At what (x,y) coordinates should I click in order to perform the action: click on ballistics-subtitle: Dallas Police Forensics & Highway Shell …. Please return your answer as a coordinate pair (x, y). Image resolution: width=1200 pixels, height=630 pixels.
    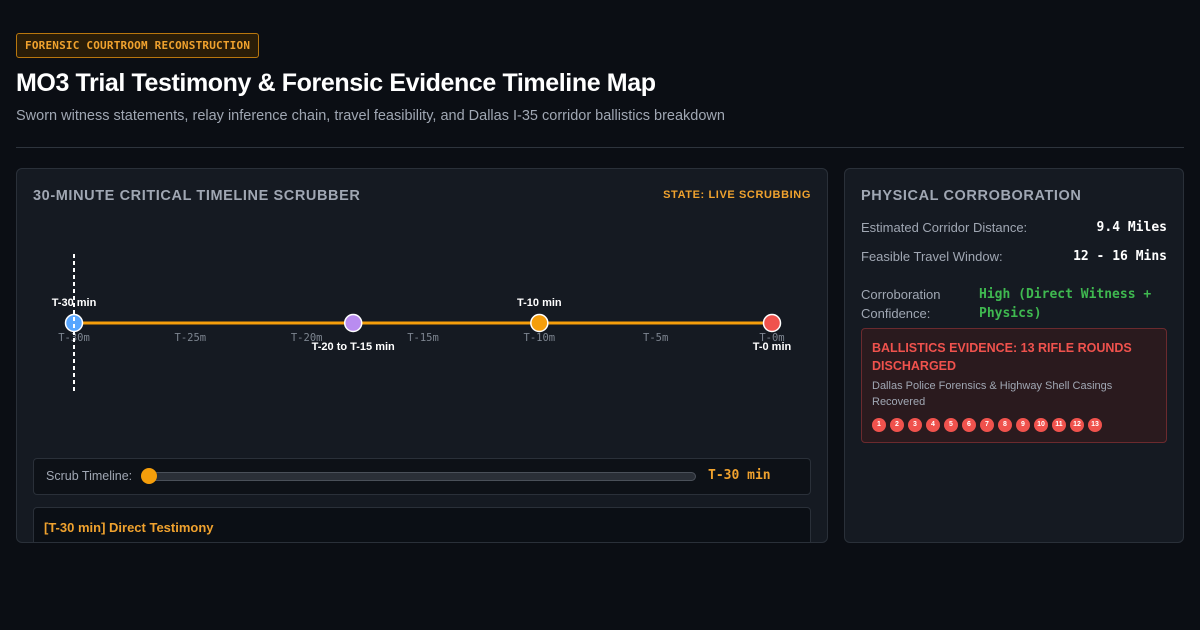
    Looking at the image, I should click on (992, 394).